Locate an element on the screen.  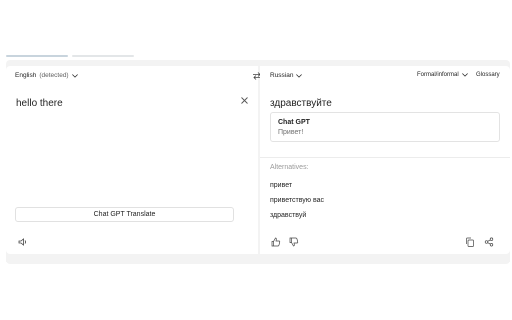
close-icon is located at coordinates (244, 100).